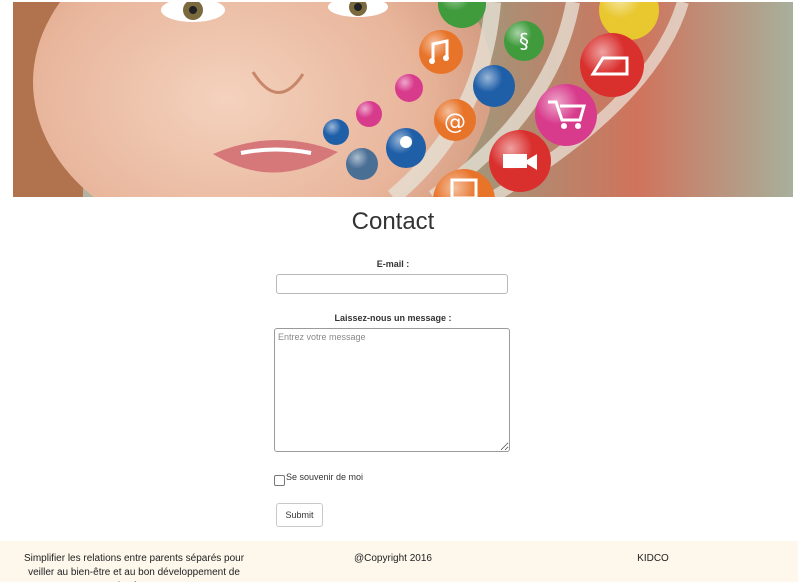 The width and height of the screenshot is (798, 582). I want to click on remember-me-checkbox, so click(279, 480).